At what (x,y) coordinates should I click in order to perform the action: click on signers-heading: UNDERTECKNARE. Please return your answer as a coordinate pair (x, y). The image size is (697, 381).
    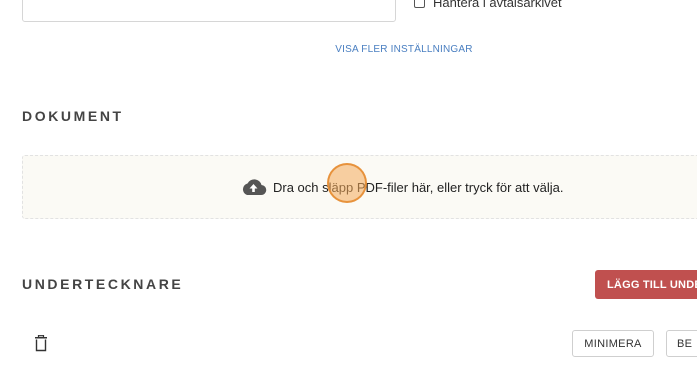
    Looking at the image, I should click on (103, 284).